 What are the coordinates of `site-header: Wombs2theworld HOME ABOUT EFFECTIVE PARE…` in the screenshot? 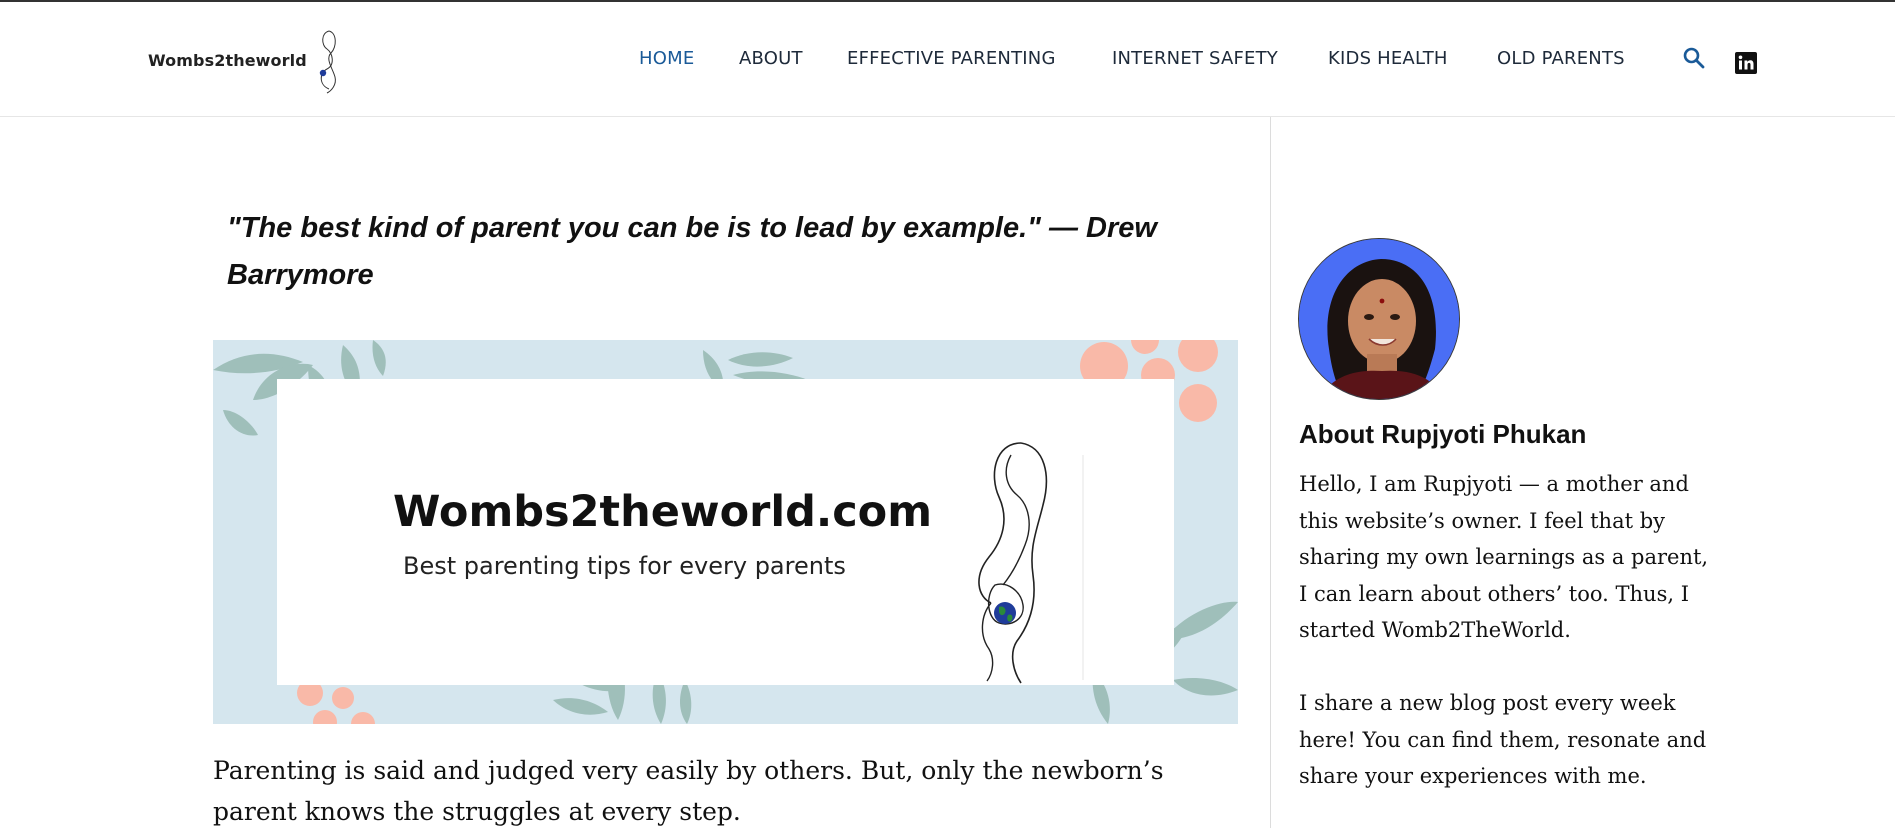 It's located at (947, 59).